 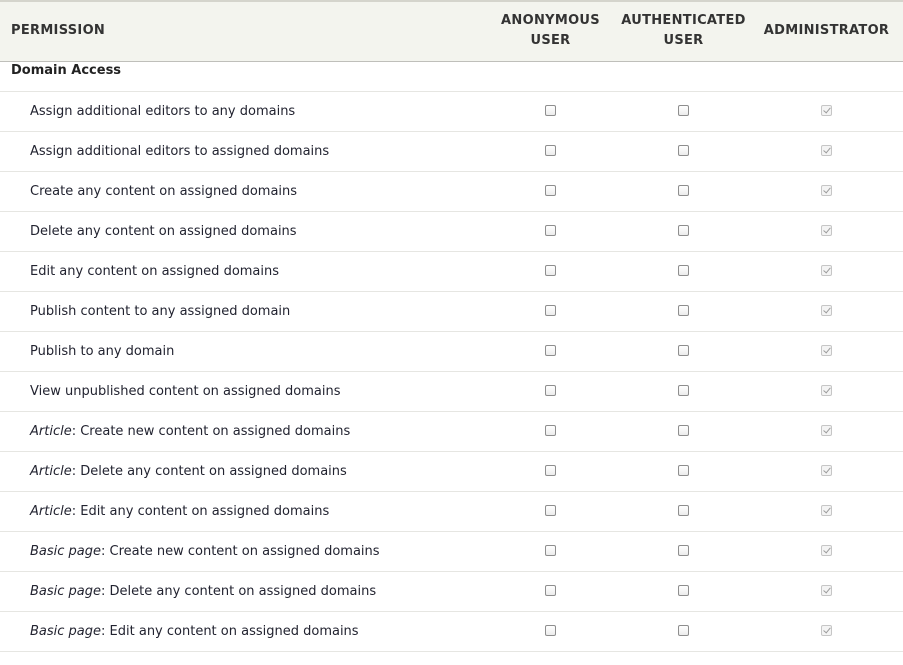 I want to click on permission-row: Create any content on assigned domains, so click(x=451, y=191).